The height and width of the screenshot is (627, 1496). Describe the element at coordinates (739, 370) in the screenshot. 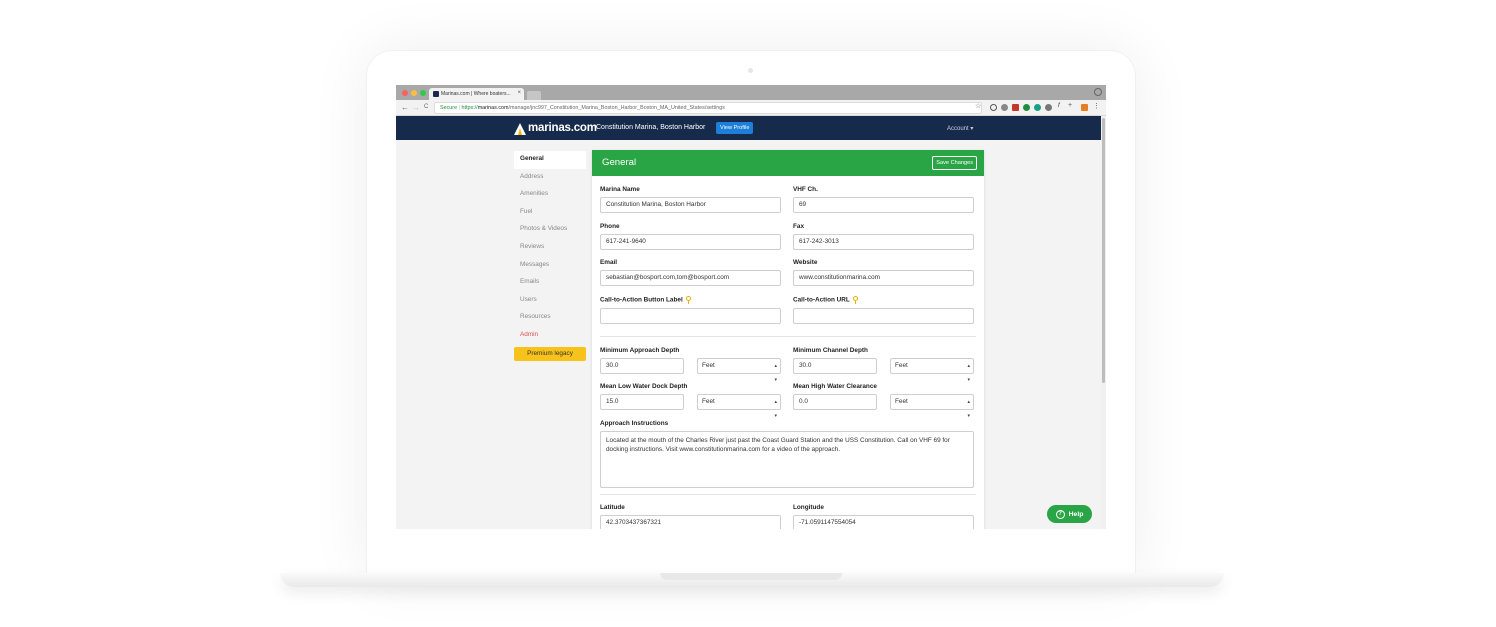

I see `min-approach-depth-unit-select: Feet ▴ ▾` at that location.